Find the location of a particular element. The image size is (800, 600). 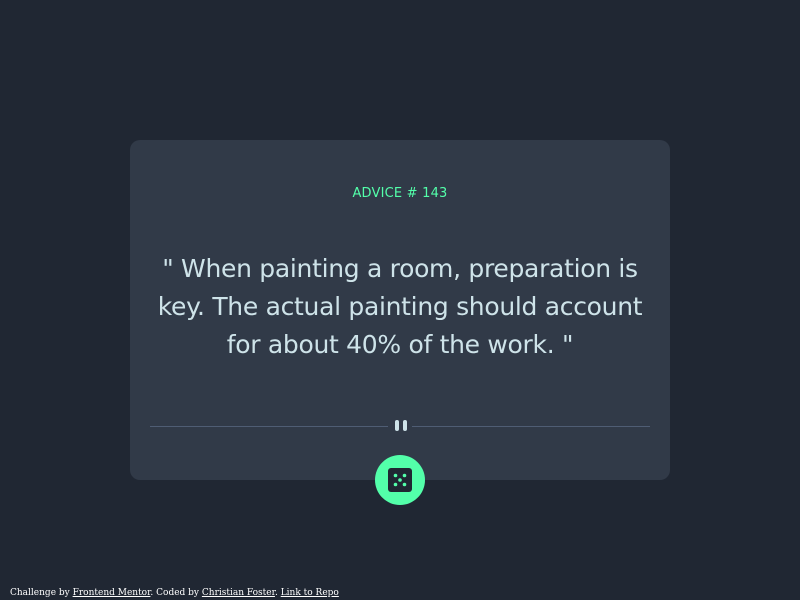

footer-coded-by-prefix: . Coded by is located at coordinates (175, 593).